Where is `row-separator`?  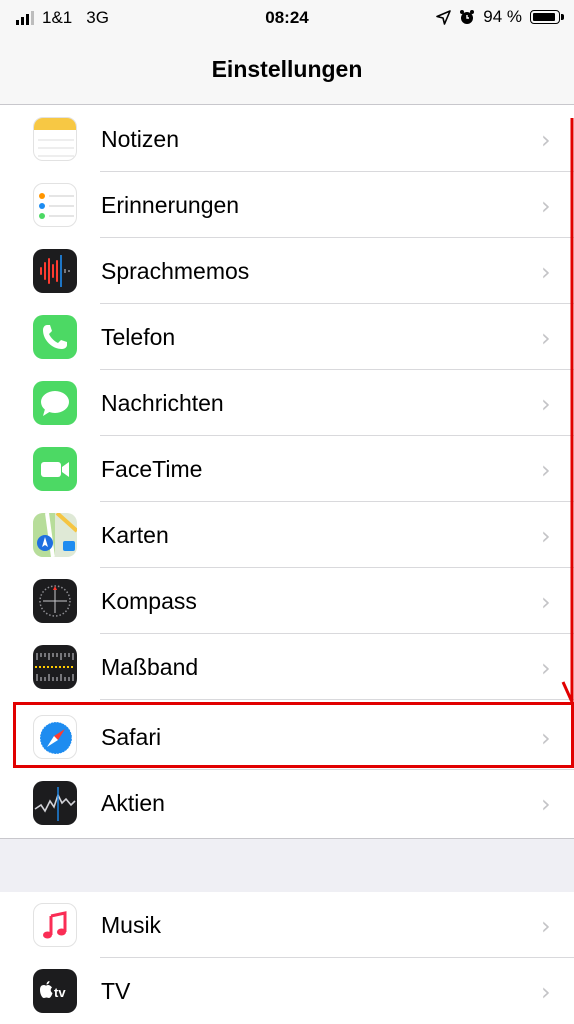
row-separator is located at coordinates (337, 699).